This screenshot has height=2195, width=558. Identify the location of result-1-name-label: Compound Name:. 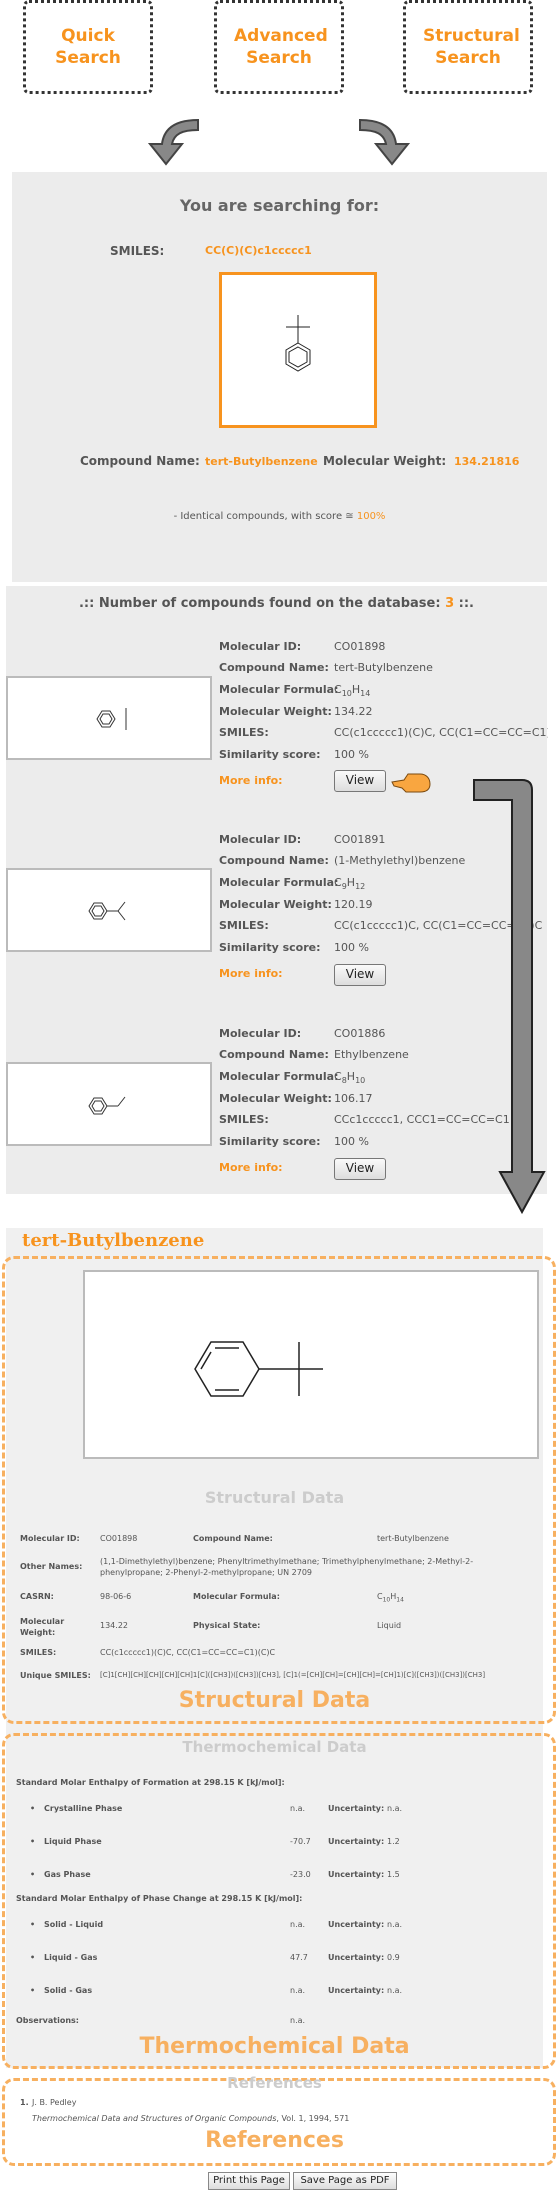
(274, 667).